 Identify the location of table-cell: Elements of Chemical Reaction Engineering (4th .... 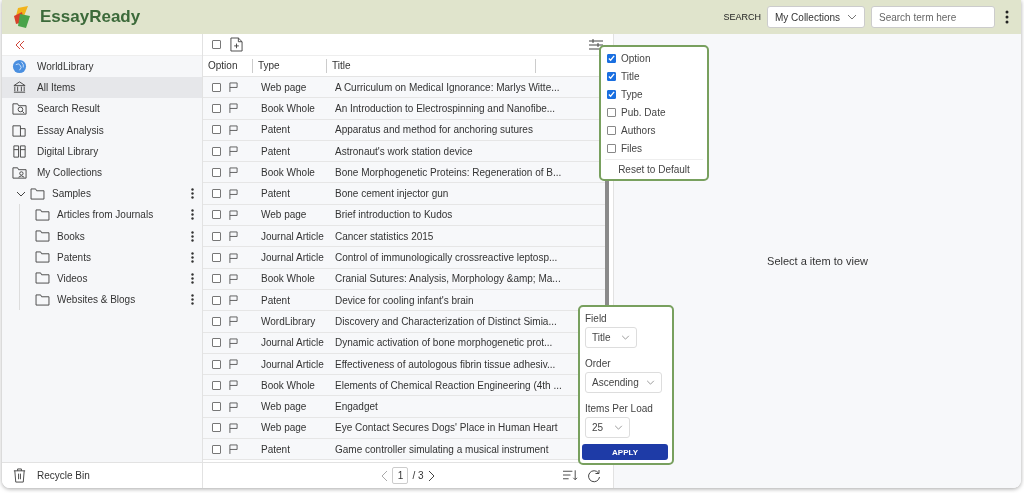
(448, 385).